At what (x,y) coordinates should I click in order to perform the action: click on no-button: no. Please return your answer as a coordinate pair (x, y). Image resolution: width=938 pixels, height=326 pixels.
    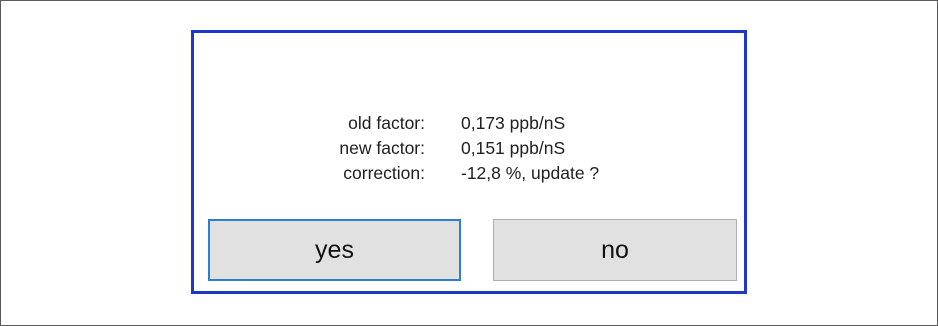
    Looking at the image, I should click on (615, 250).